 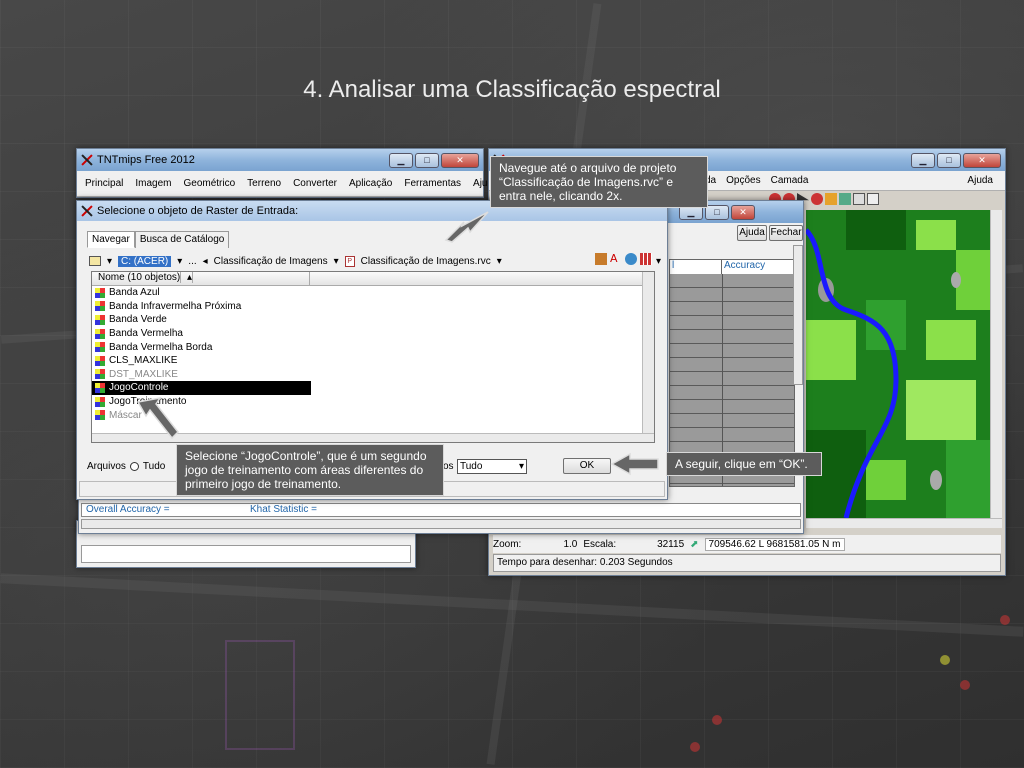 I want to click on arrow-to-jogocontrole-icon, so click(x=158, y=418).